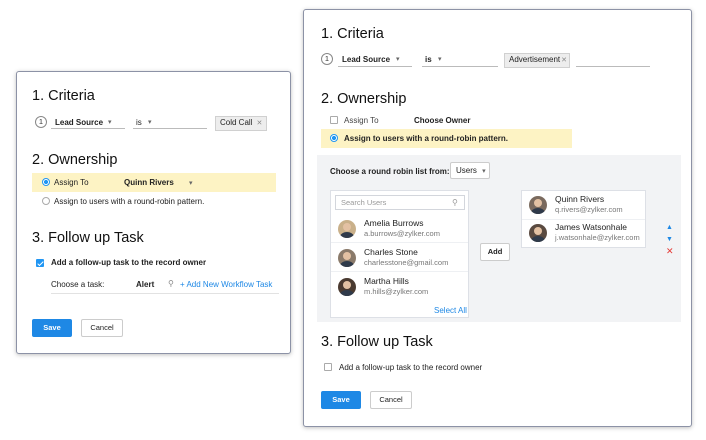 The height and width of the screenshot is (440, 706). I want to click on move-up-icon: ▲, so click(669, 228).